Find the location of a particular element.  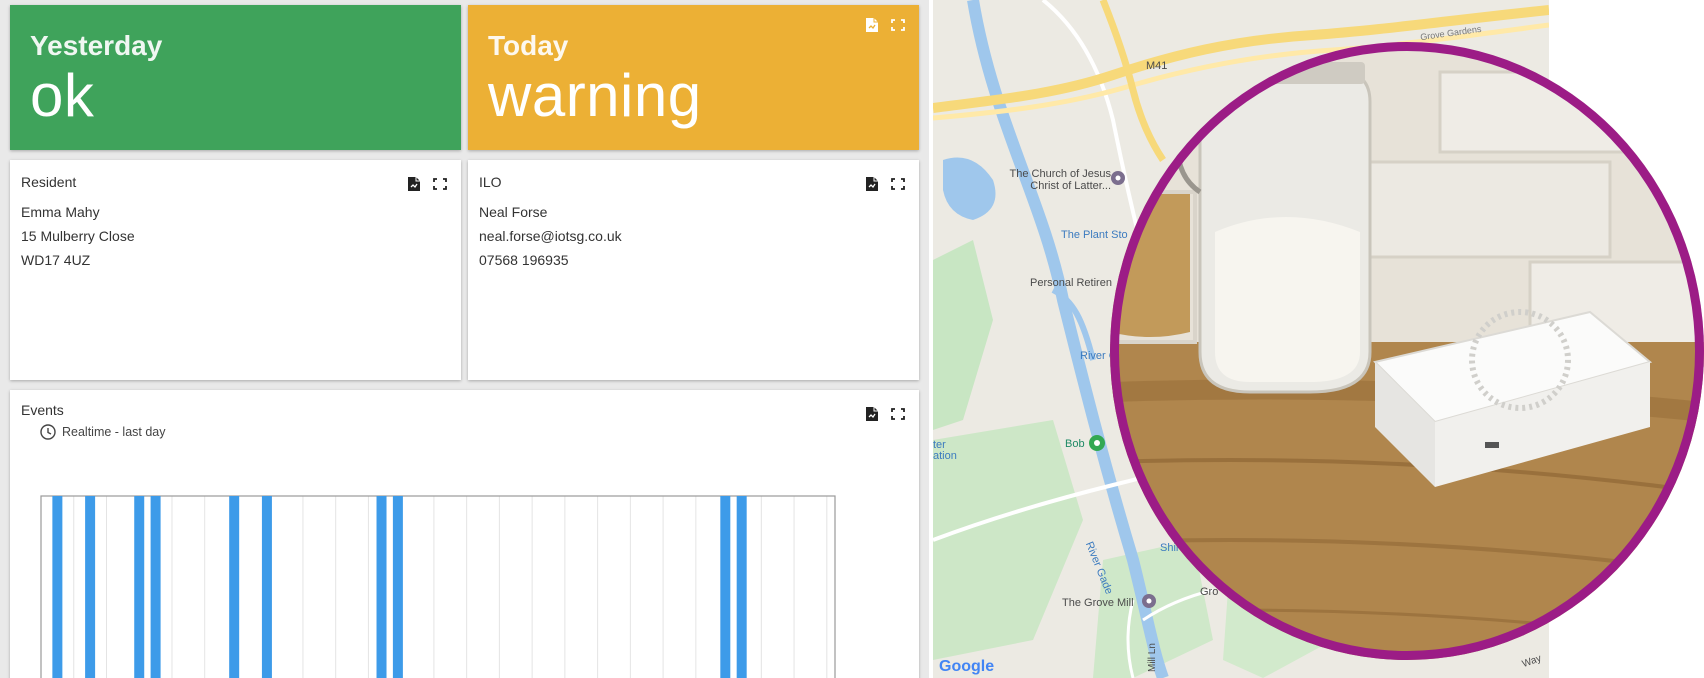

events-tools is located at coordinates (885, 414).